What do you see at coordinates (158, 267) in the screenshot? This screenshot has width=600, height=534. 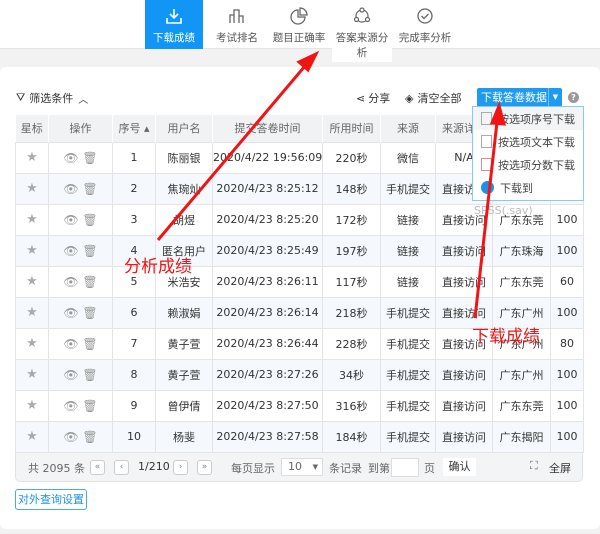 I see `annotation-analyze-scores: 分析成绩` at bounding box center [158, 267].